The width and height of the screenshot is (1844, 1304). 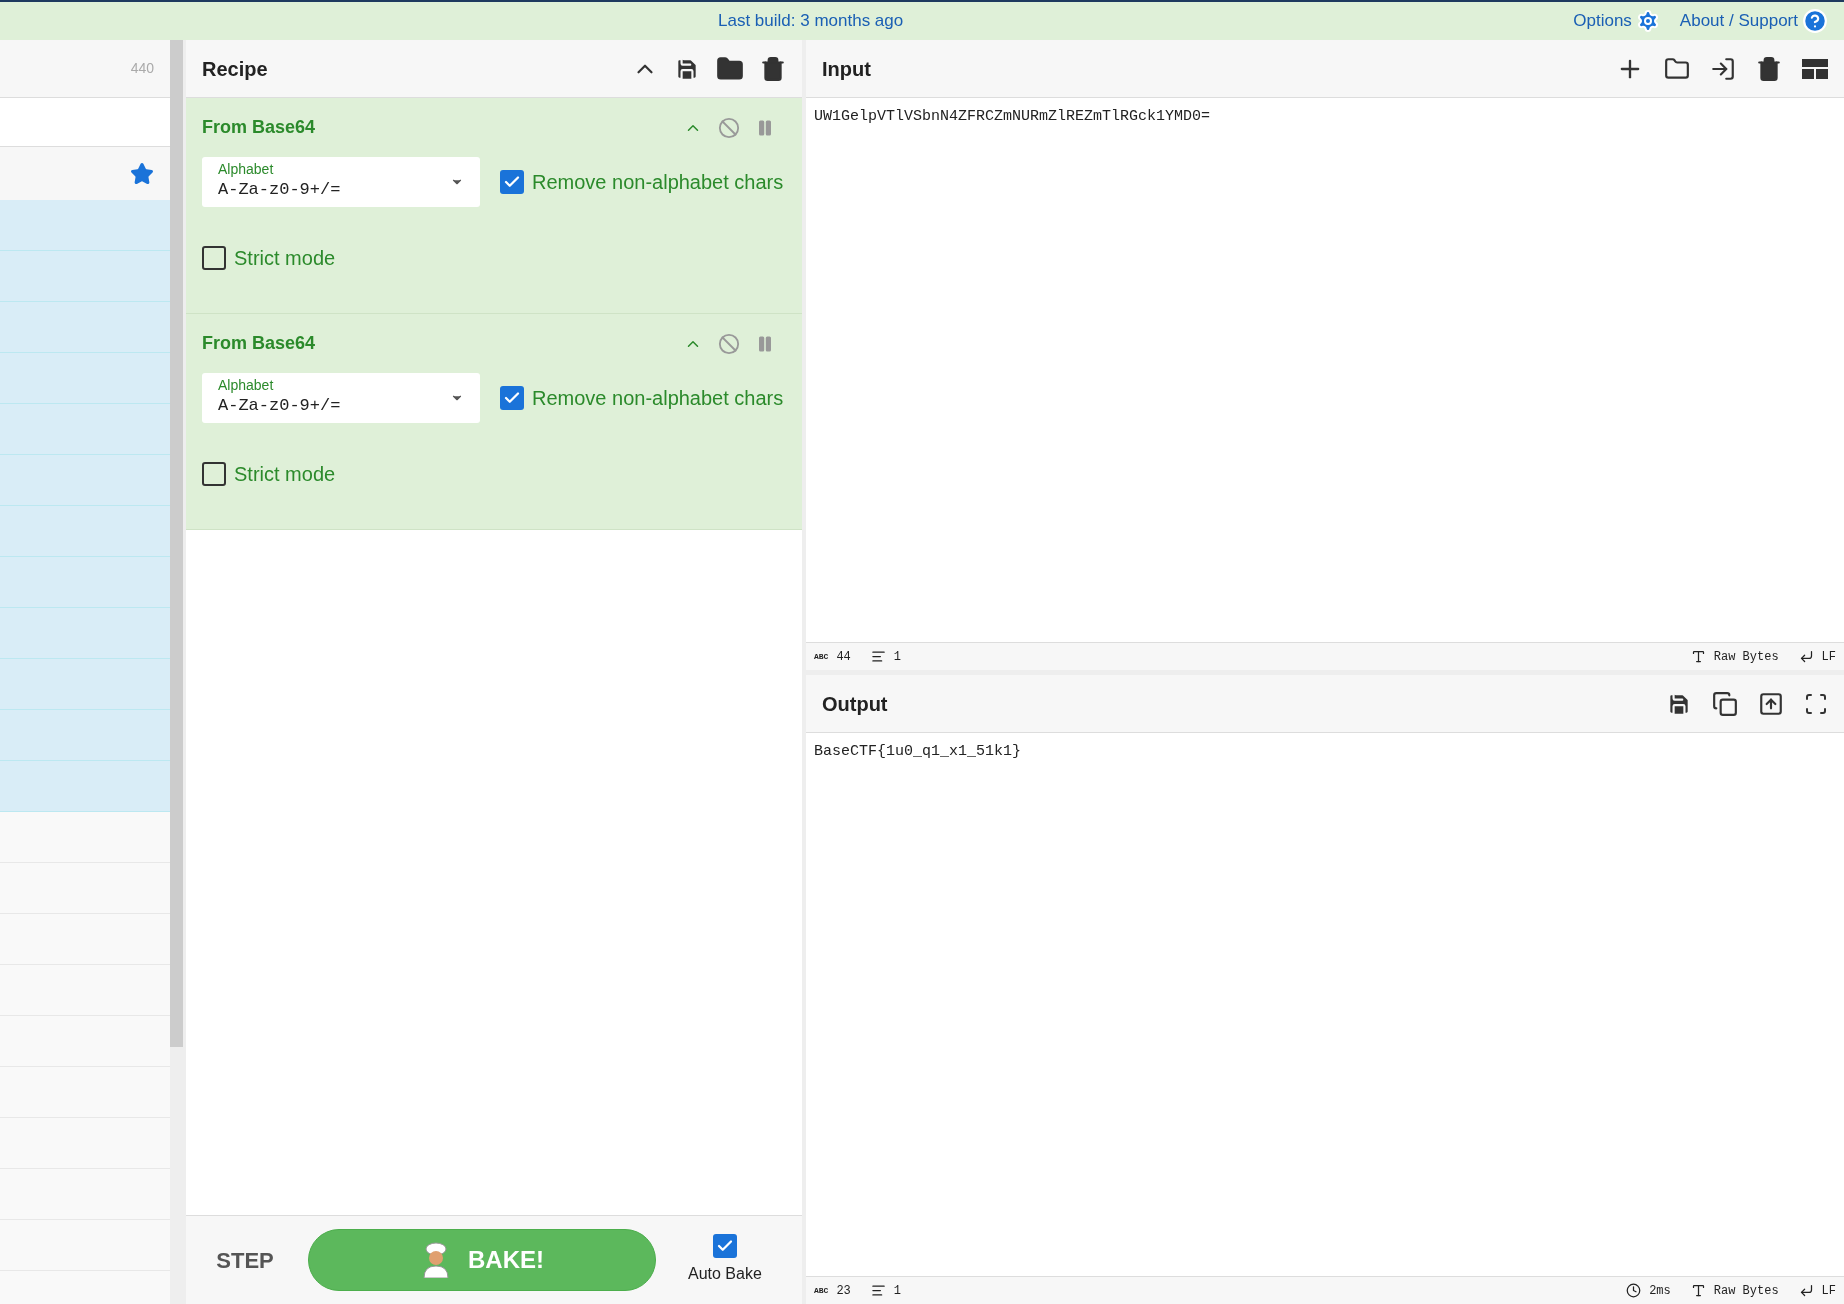 What do you see at coordinates (1616, 21) in the screenshot?
I see `top-link: Options` at bounding box center [1616, 21].